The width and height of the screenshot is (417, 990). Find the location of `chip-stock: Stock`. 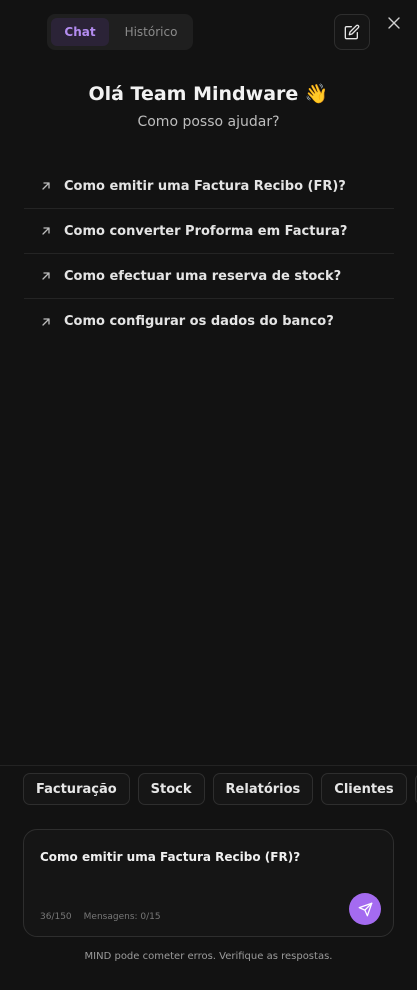

chip-stock: Stock is located at coordinates (171, 789).